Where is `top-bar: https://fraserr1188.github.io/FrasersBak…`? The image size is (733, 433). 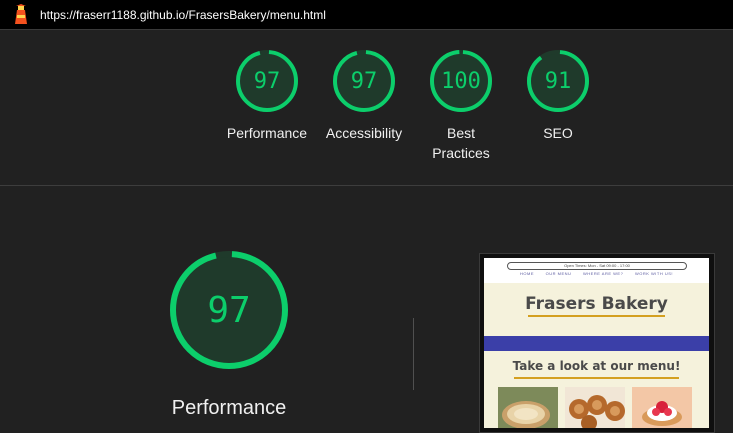
top-bar: https://fraserr1188.github.io/FrasersBak… is located at coordinates (366, 15).